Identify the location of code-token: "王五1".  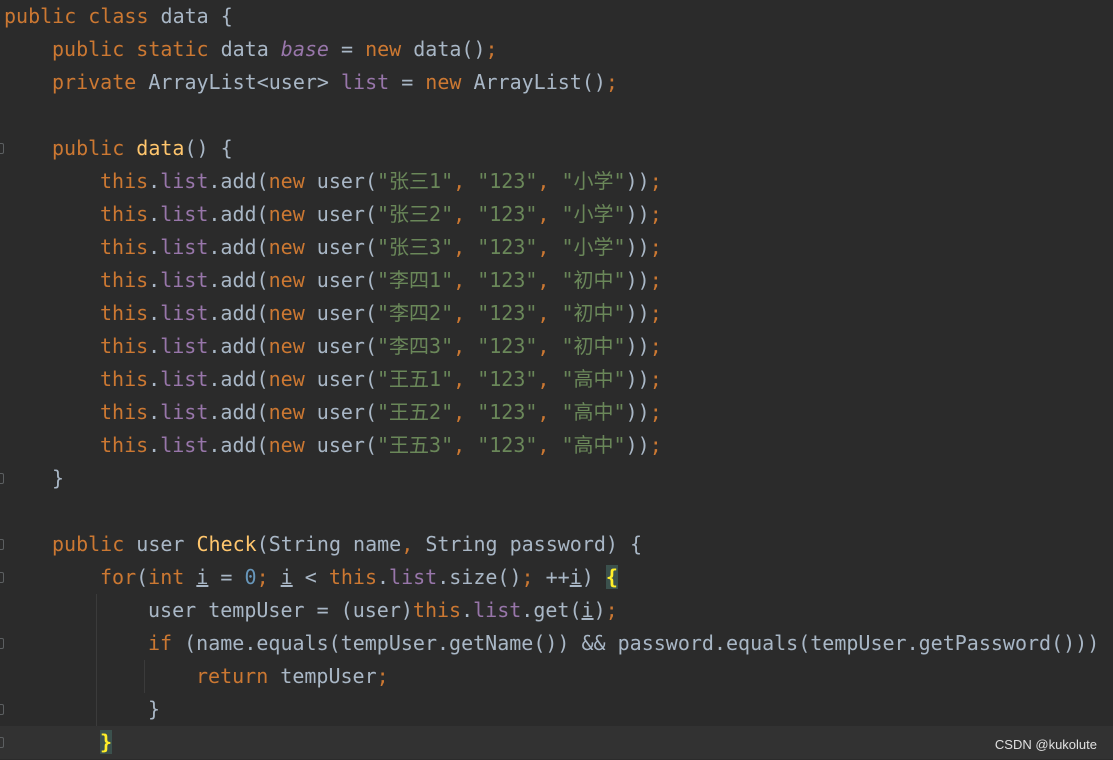
(415, 379).